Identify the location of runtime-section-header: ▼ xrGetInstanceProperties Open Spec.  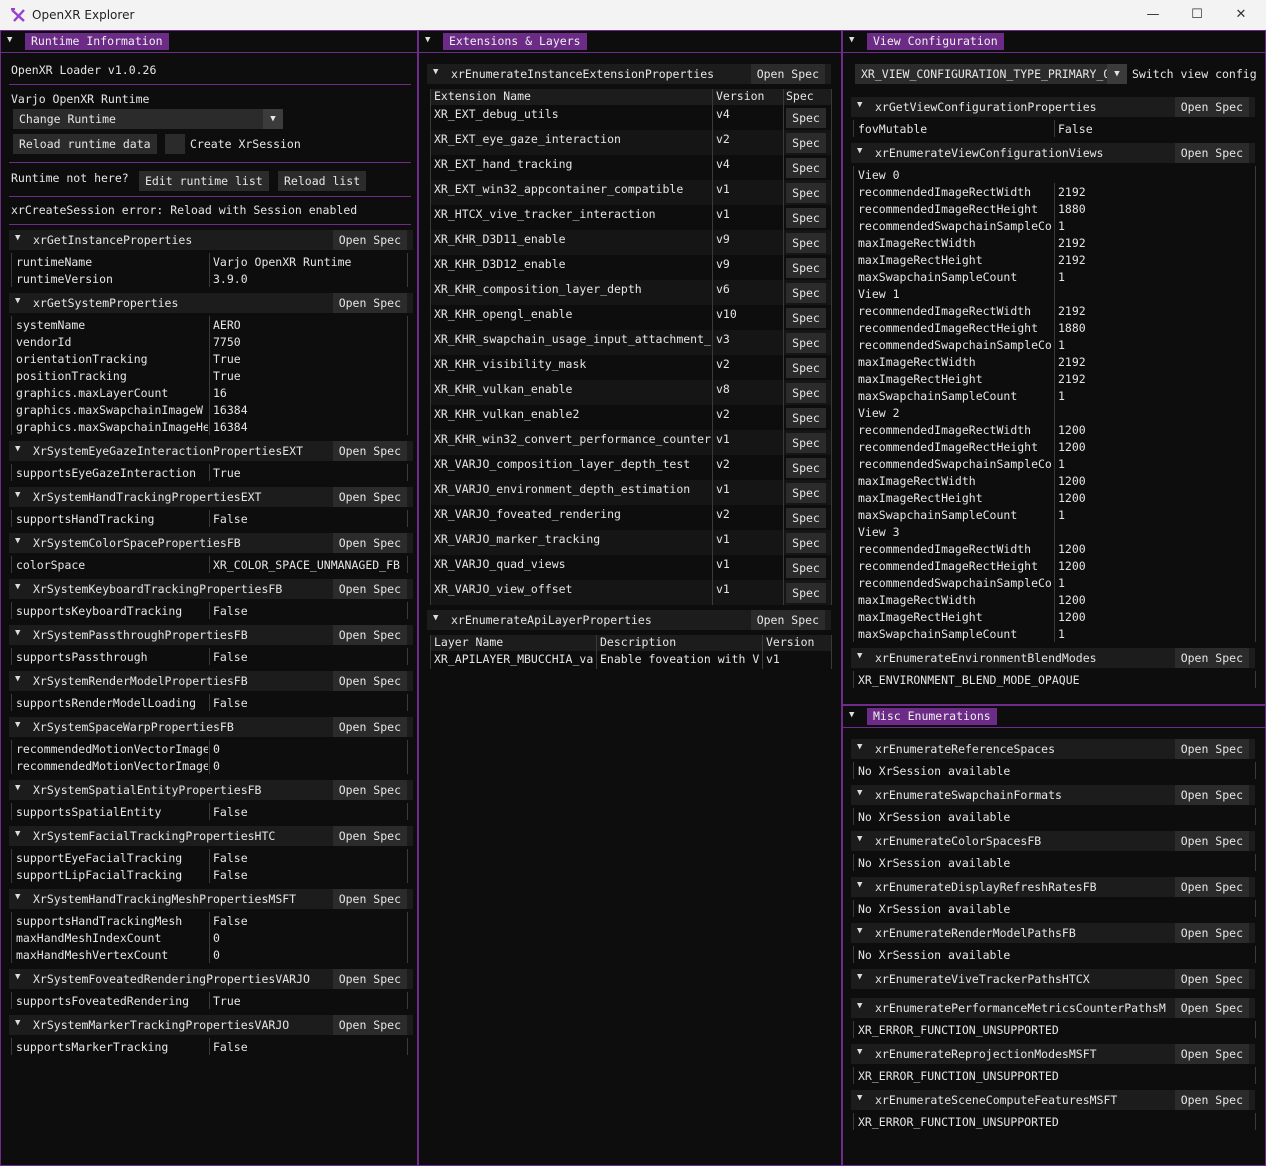
(211, 240).